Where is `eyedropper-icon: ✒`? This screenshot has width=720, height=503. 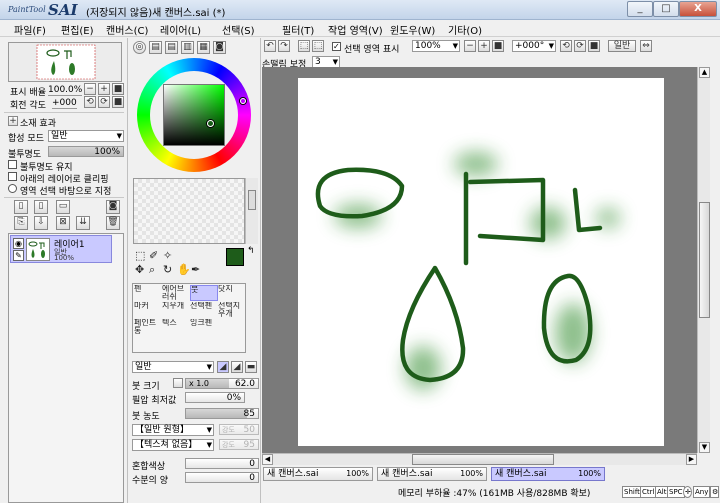 eyedropper-icon: ✒ is located at coordinates (195, 270).